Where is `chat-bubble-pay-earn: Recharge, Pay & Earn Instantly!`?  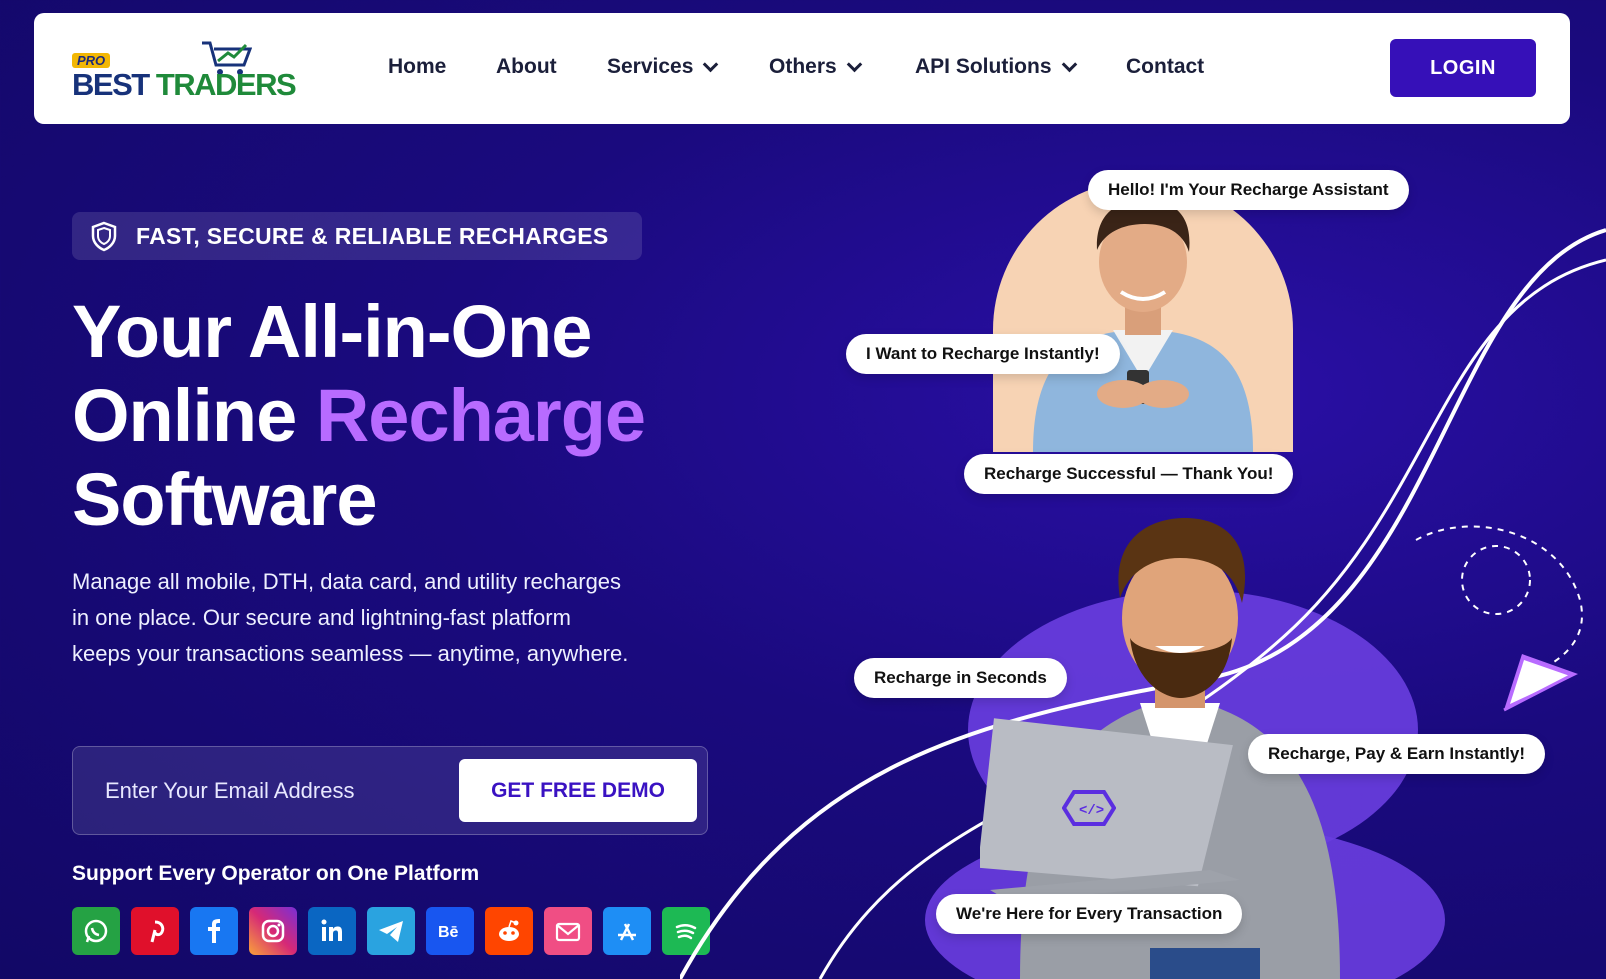
chat-bubble-pay-earn: Recharge, Pay & Earn Instantly! is located at coordinates (1396, 754).